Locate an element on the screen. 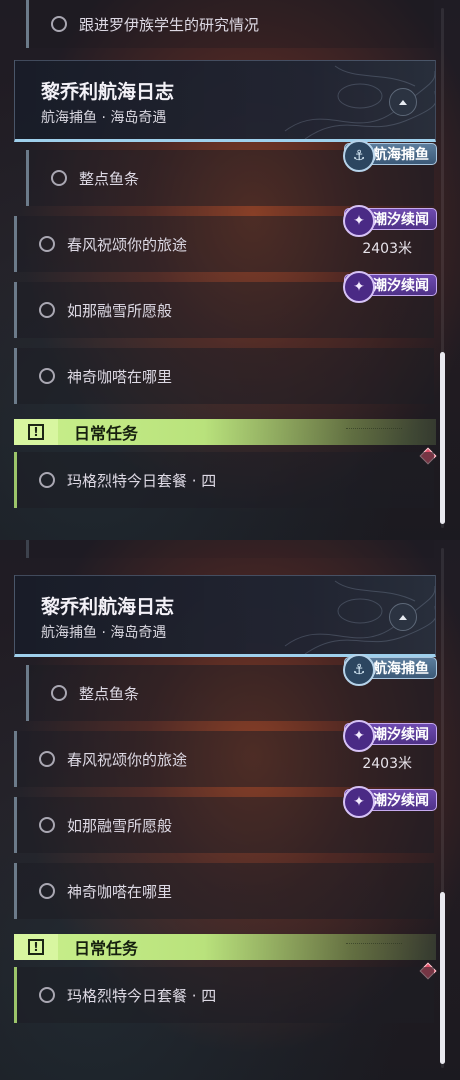  task-item-partial is located at coordinates (230, 549).